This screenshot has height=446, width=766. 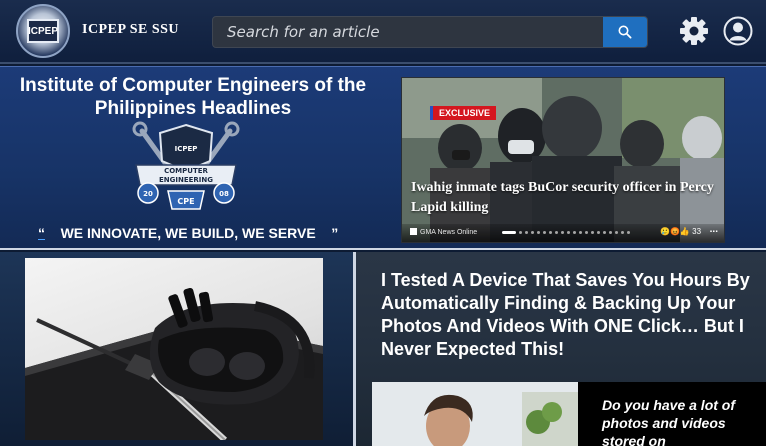 What do you see at coordinates (463, 113) in the screenshot?
I see `exclusive-badge: EXCLUSIVE` at bounding box center [463, 113].